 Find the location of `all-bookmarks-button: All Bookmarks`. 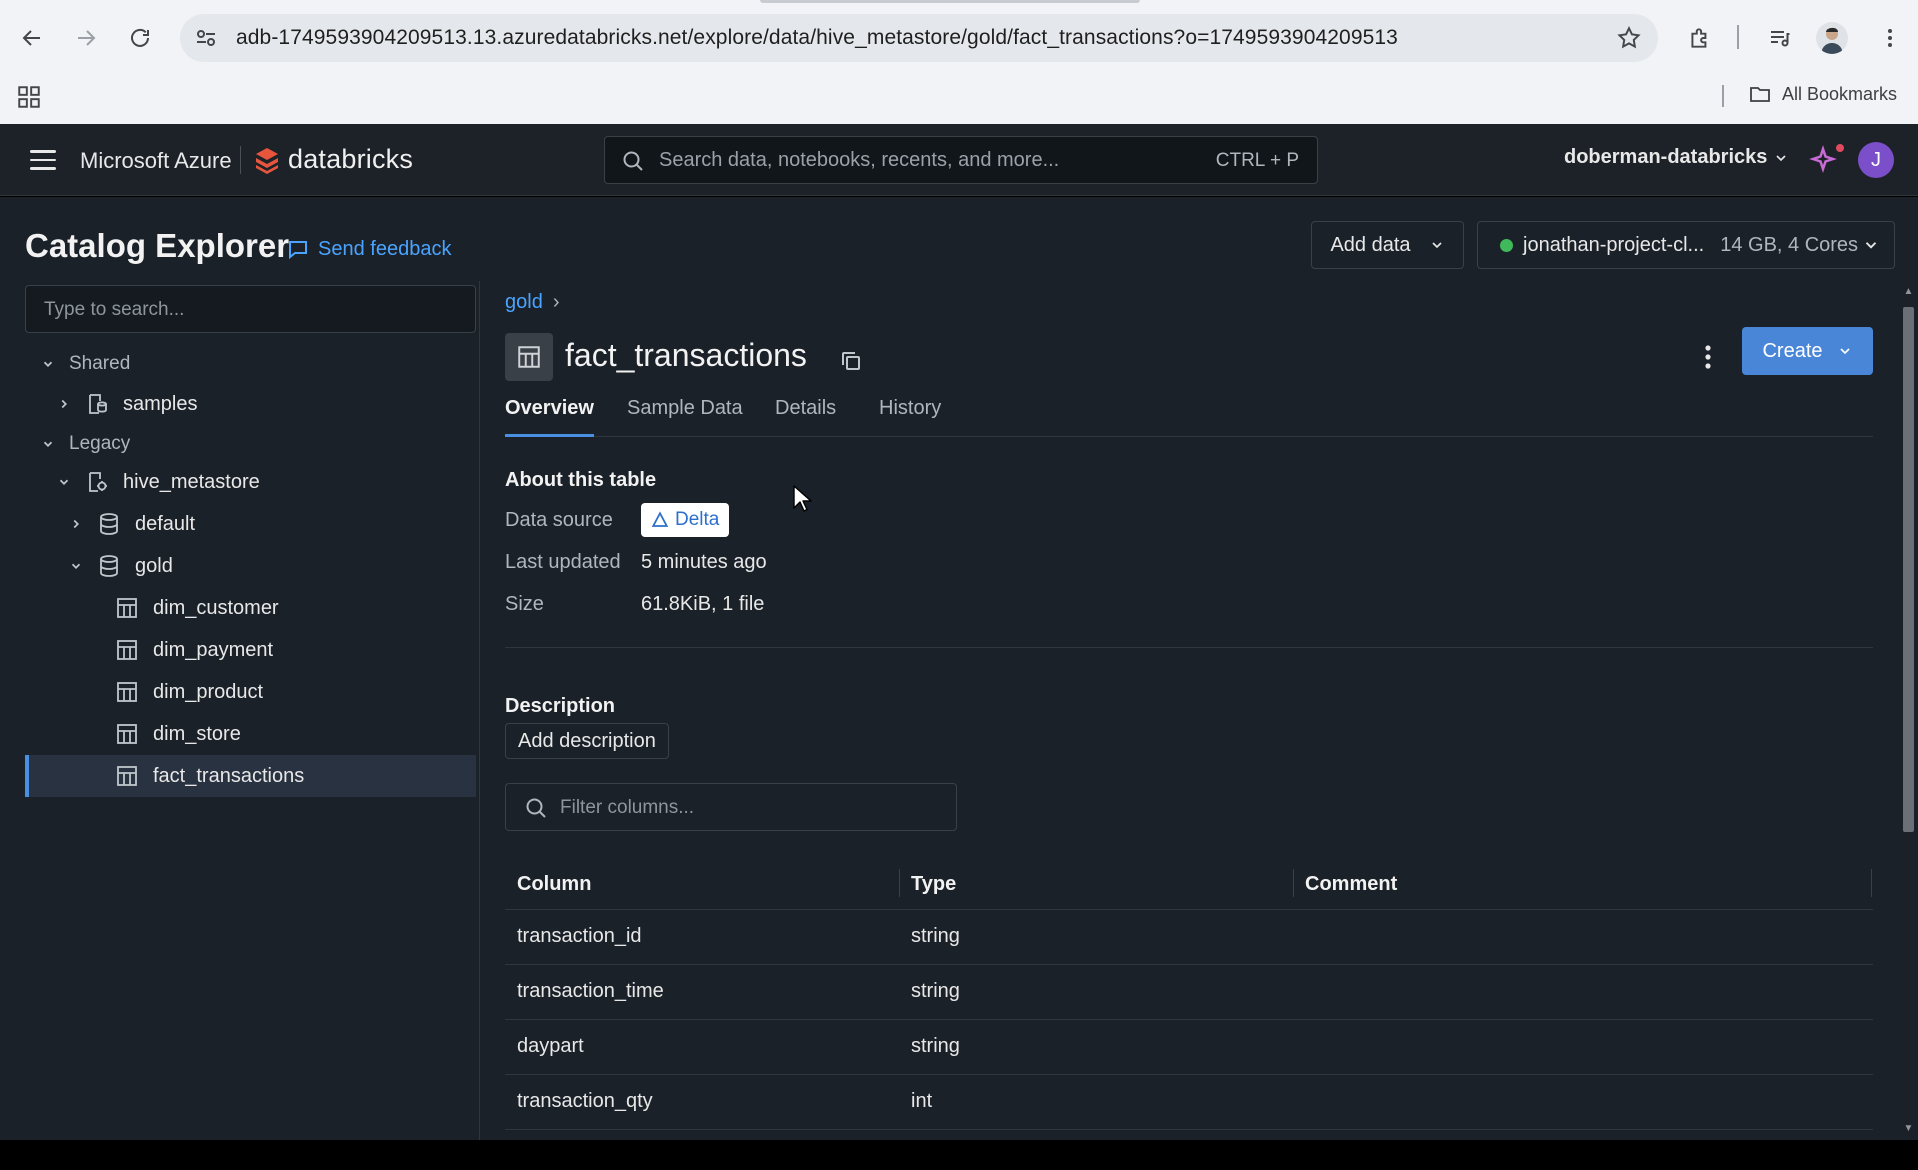

all-bookmarks-button: All Bookmarks is located at coordinates (1822, 94).